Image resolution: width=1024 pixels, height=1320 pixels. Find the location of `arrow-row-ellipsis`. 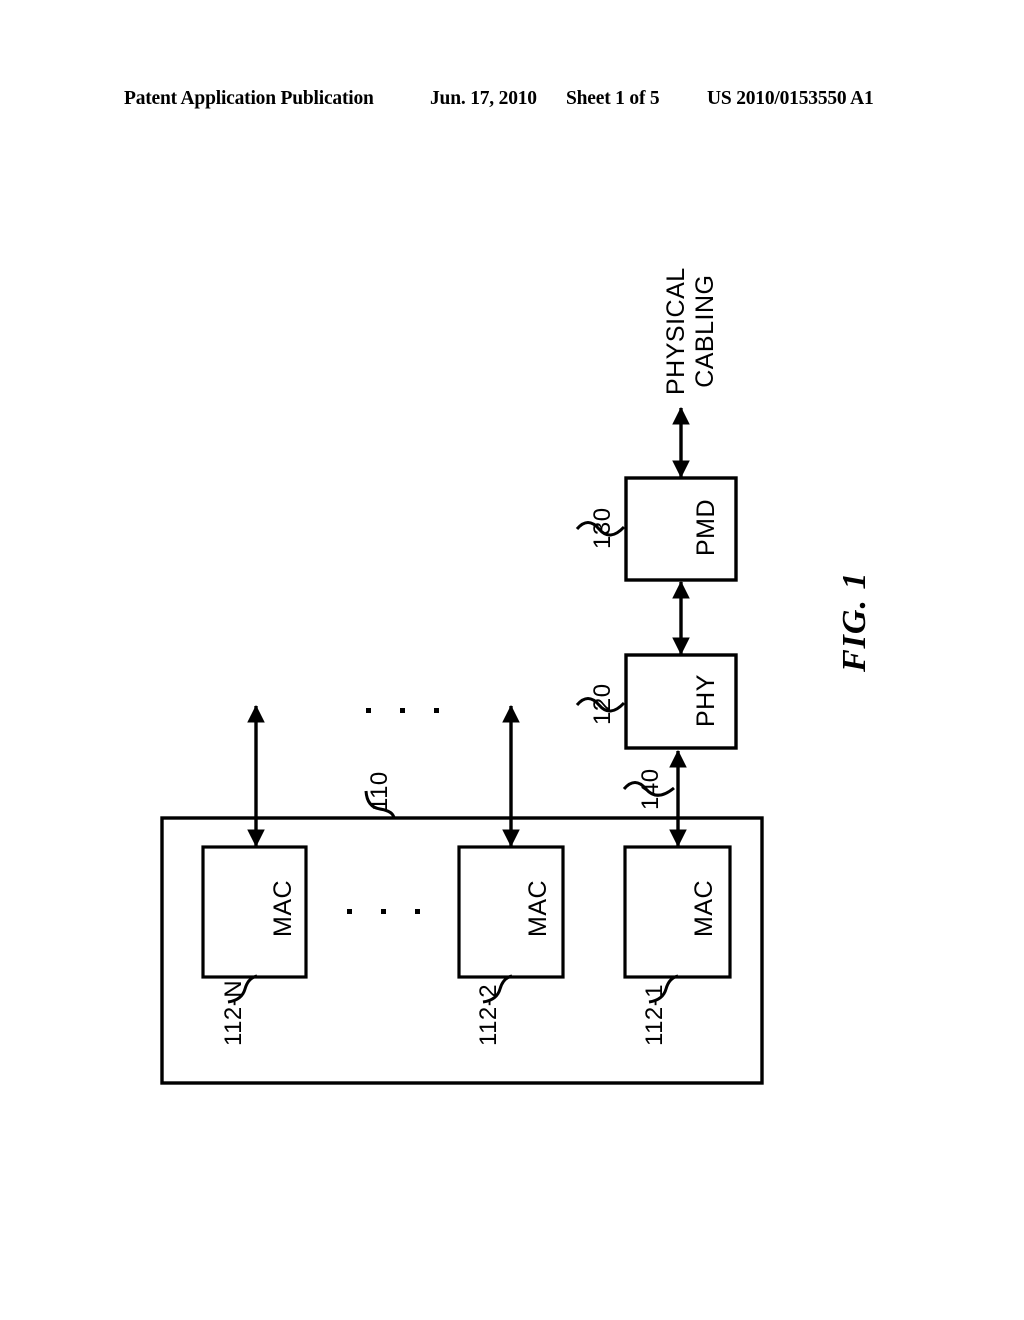

arrow-row-ellipsis is located at coordinates (402, 710).